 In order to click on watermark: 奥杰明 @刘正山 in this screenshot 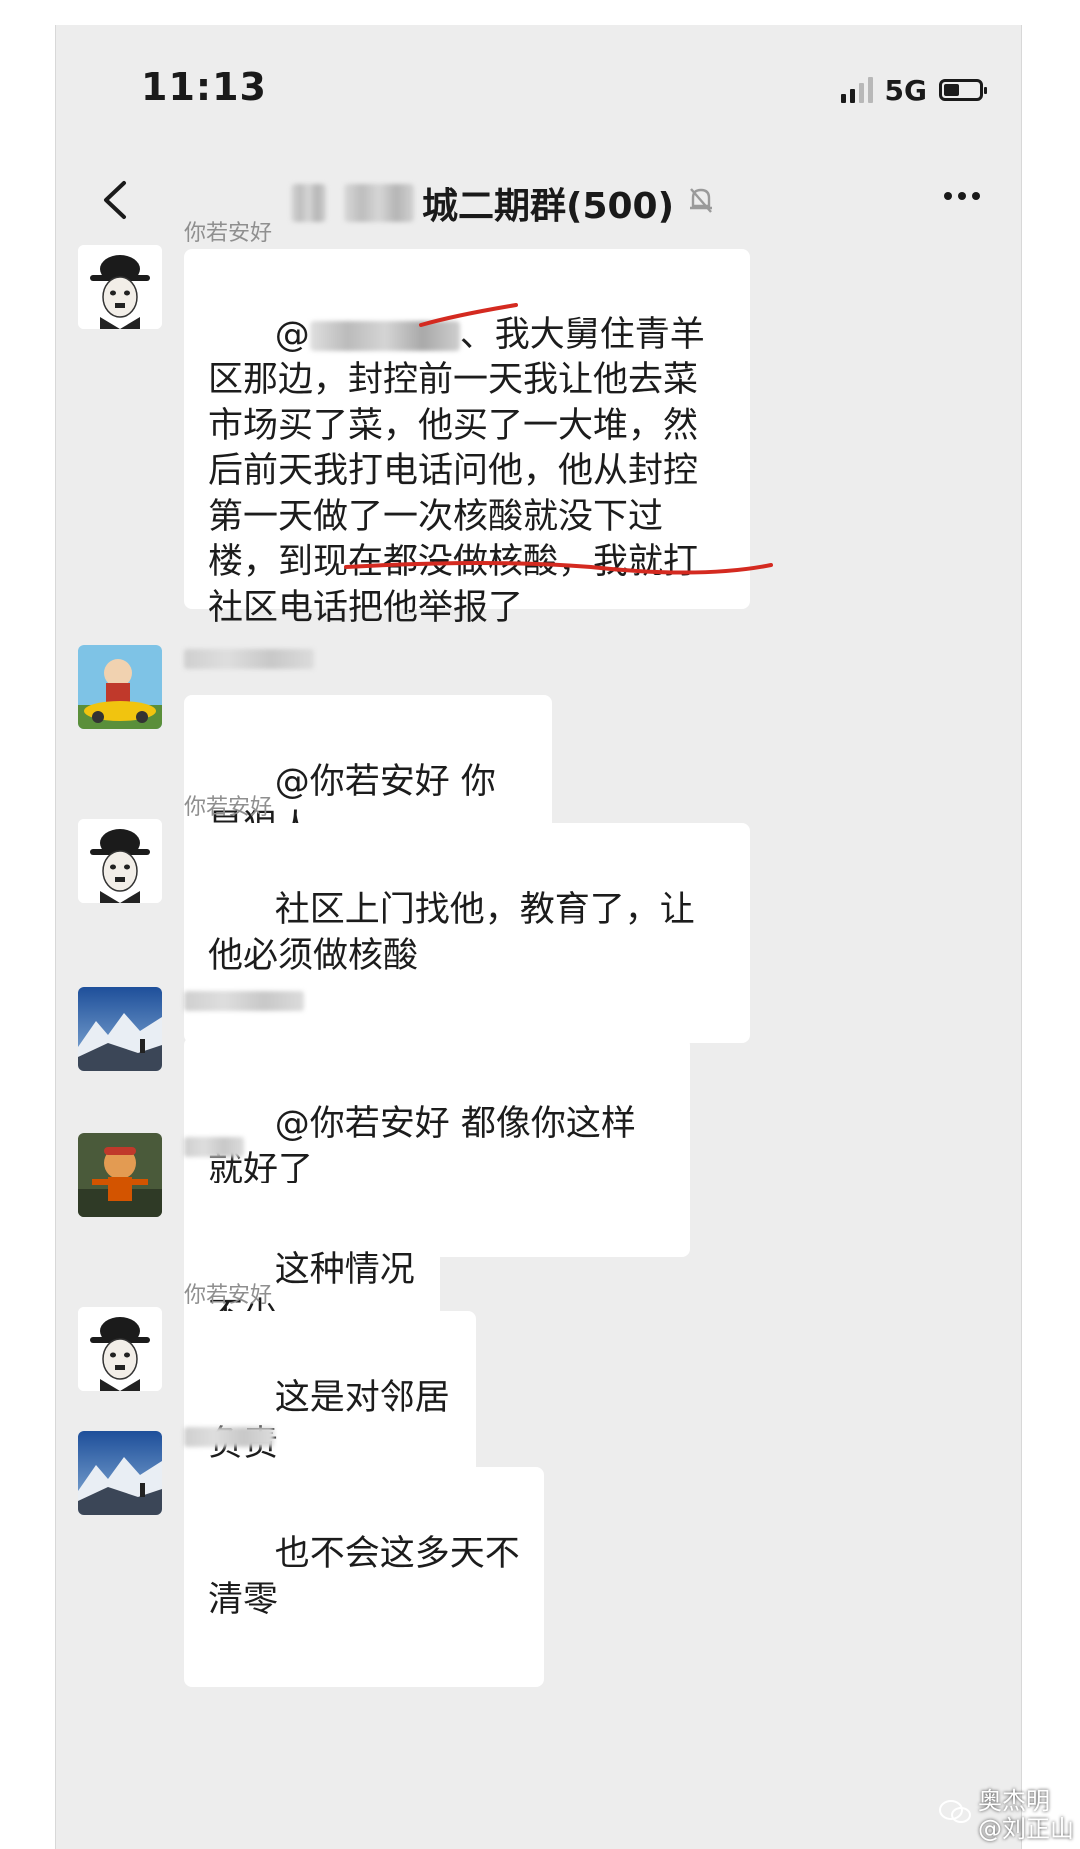, I will do `click(1006, 1815)`.